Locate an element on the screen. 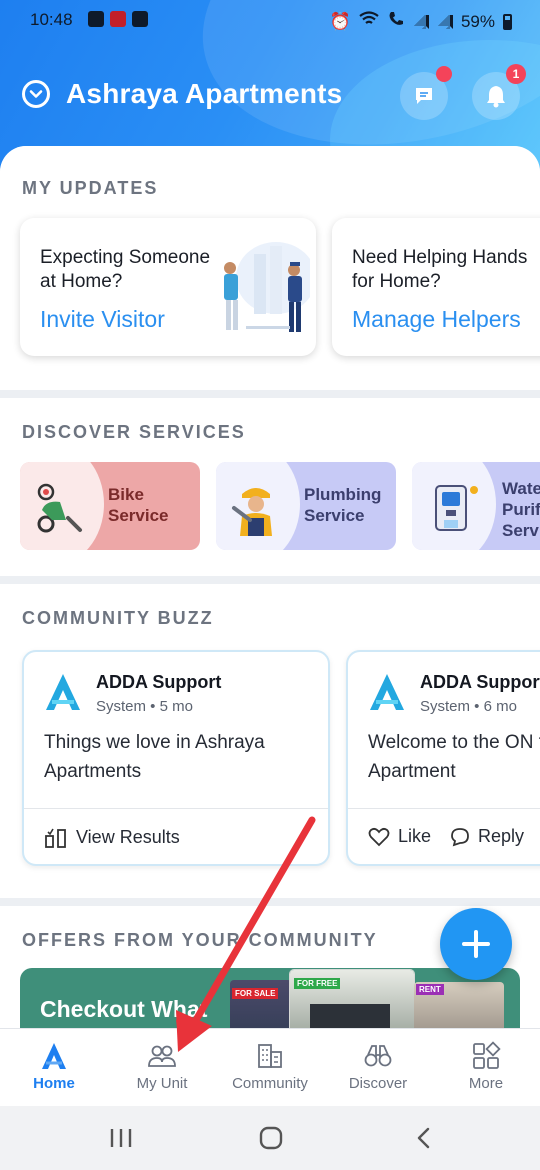  water-purifier-service-card: Wate Purifi Servi is located at coordinates (476, 506).